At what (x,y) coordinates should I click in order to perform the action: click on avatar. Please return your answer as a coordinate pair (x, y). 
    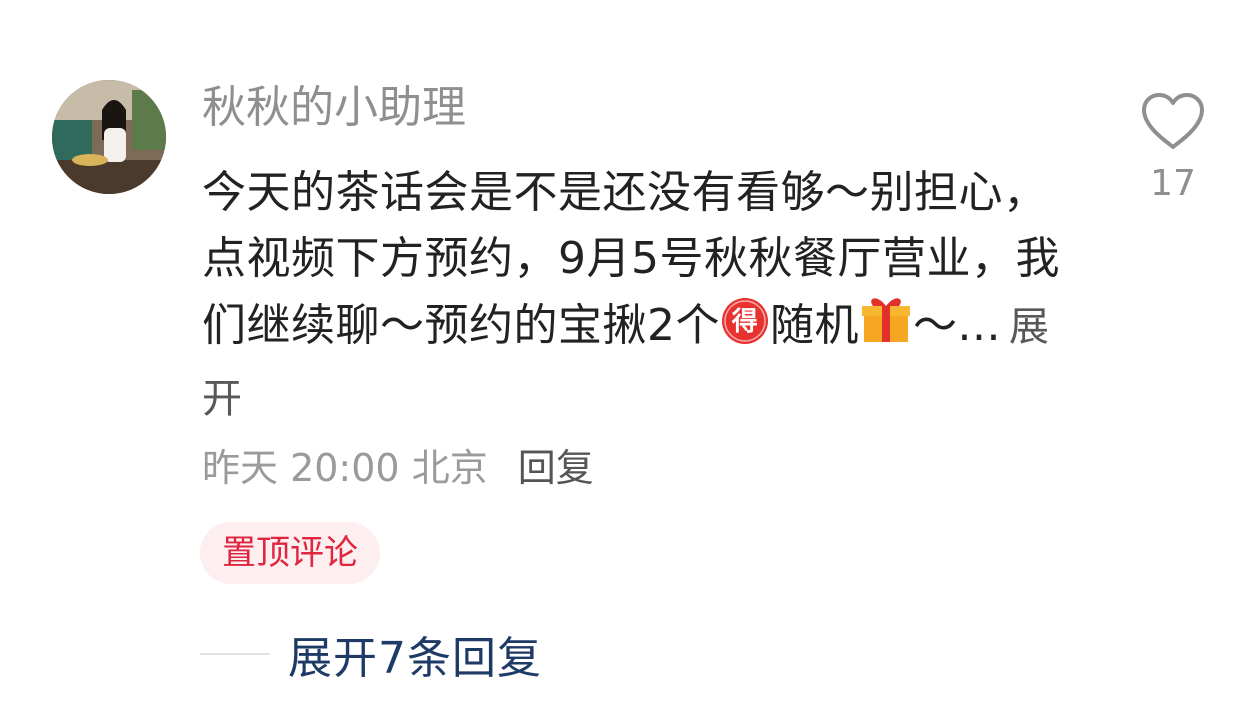
    Looking at the image, I should click on (109, 137).